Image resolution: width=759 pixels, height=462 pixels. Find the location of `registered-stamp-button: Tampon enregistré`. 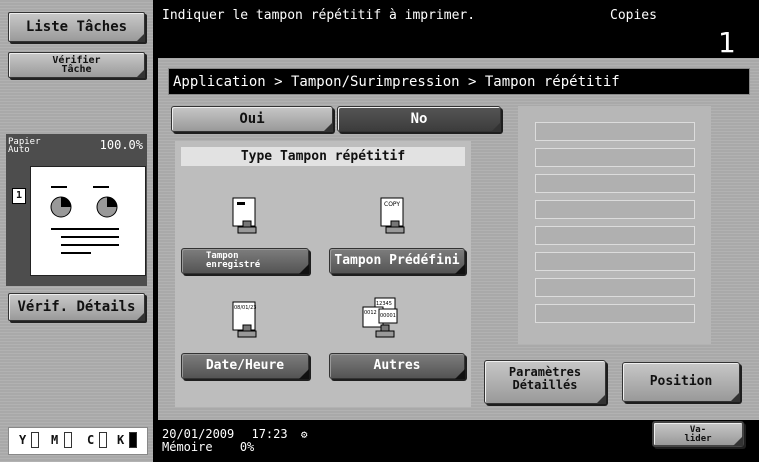

registered-stamp-button: Tampon enregistré is located at coordinates (245, 261).